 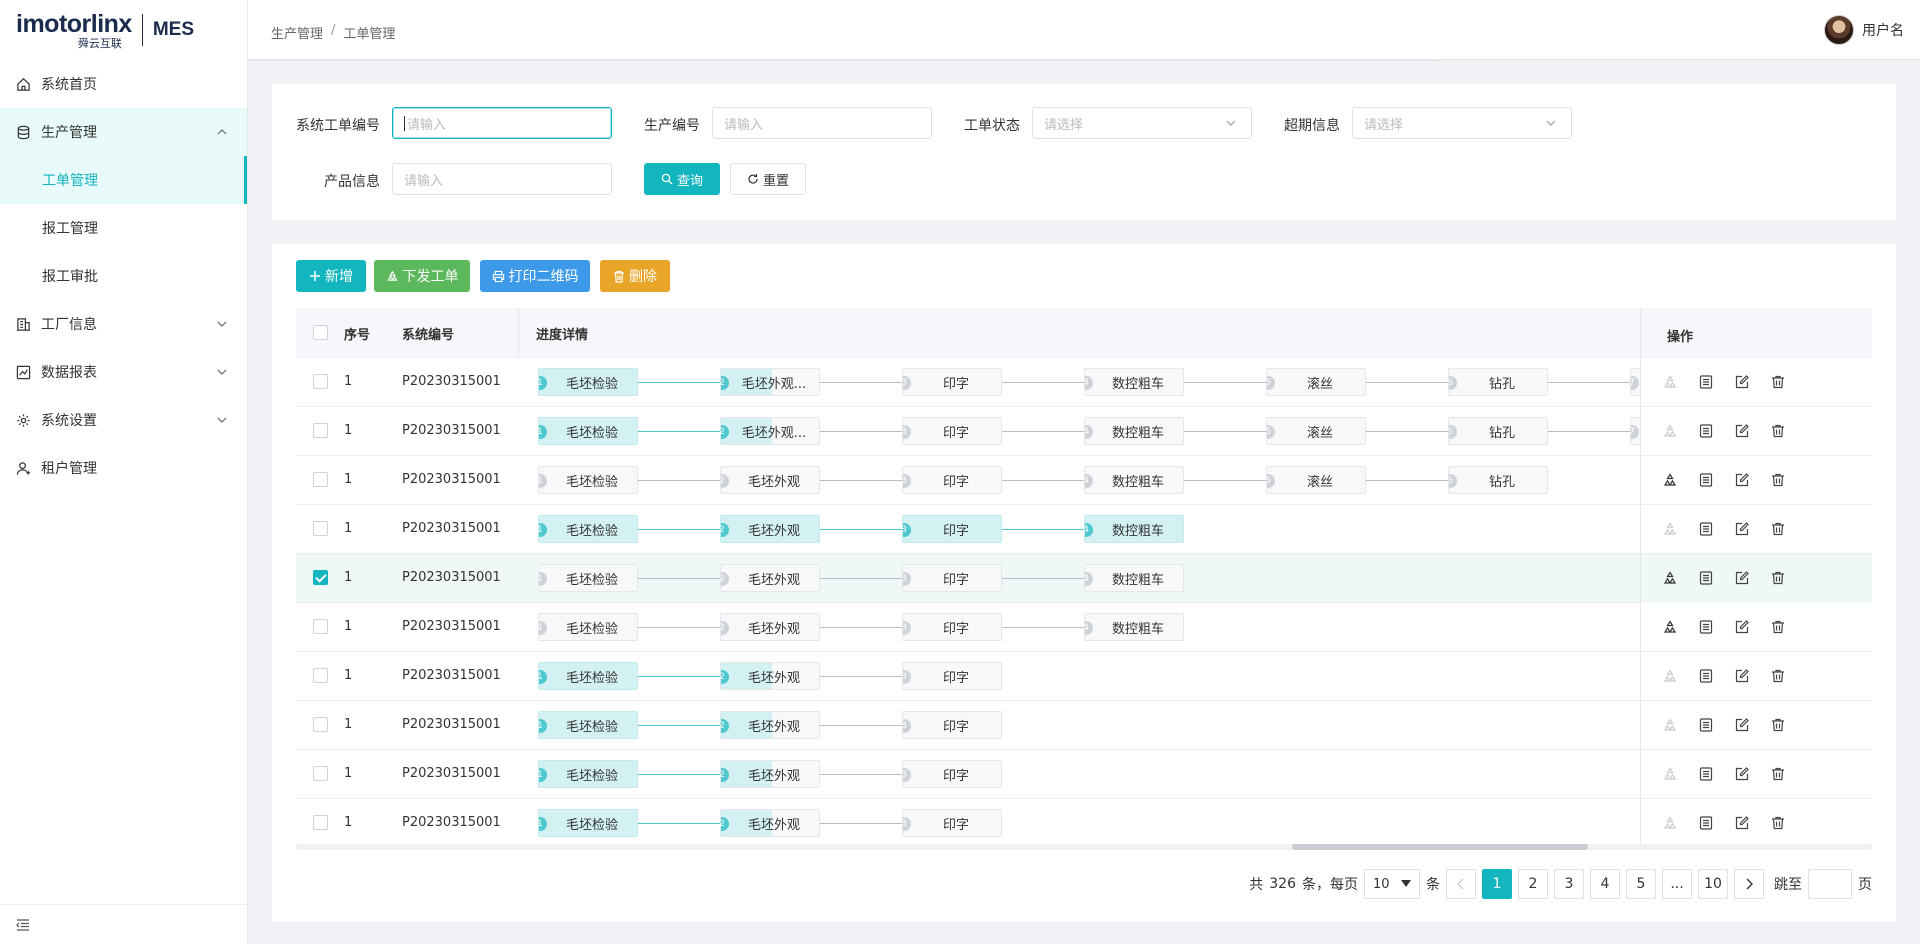 What do you see at coordinates (502, 179) in the screenshot?
I see `product-input: 请输入` at bounding box center [502, 179].